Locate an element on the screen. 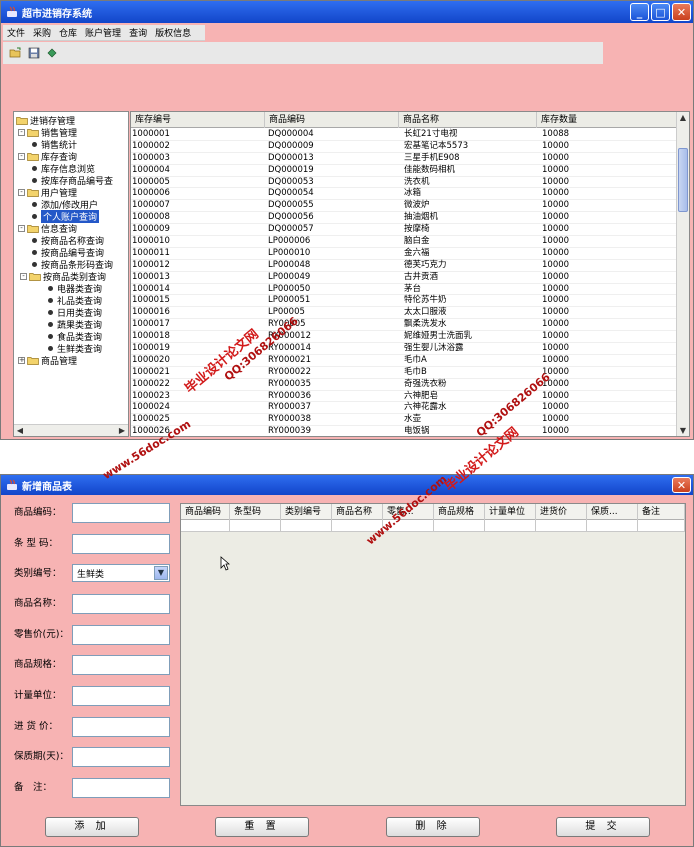 The height and width of the screenshot is (847, 694). tree-item: 日用类查询 is located at coordinates (69, 312).